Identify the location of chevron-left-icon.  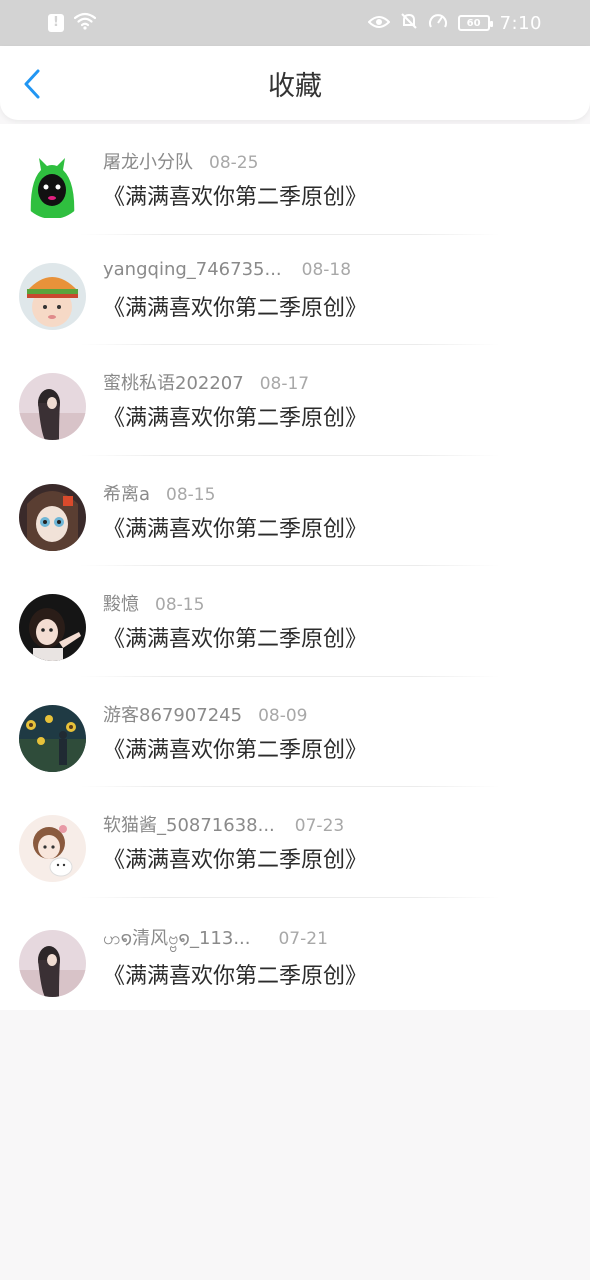
(32, 84).